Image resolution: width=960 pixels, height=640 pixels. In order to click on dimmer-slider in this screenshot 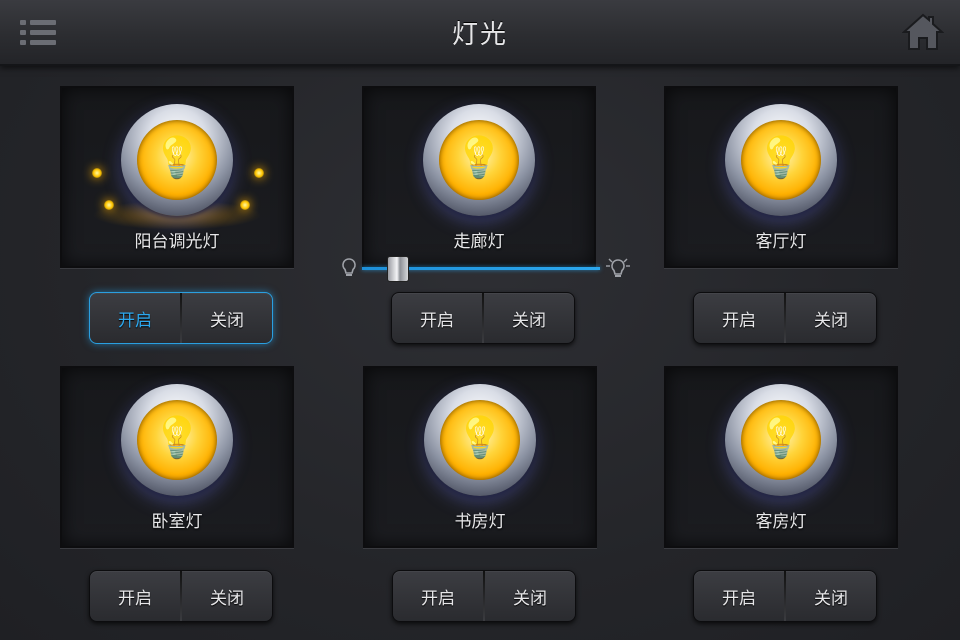, I will do `click(485, 268)`.